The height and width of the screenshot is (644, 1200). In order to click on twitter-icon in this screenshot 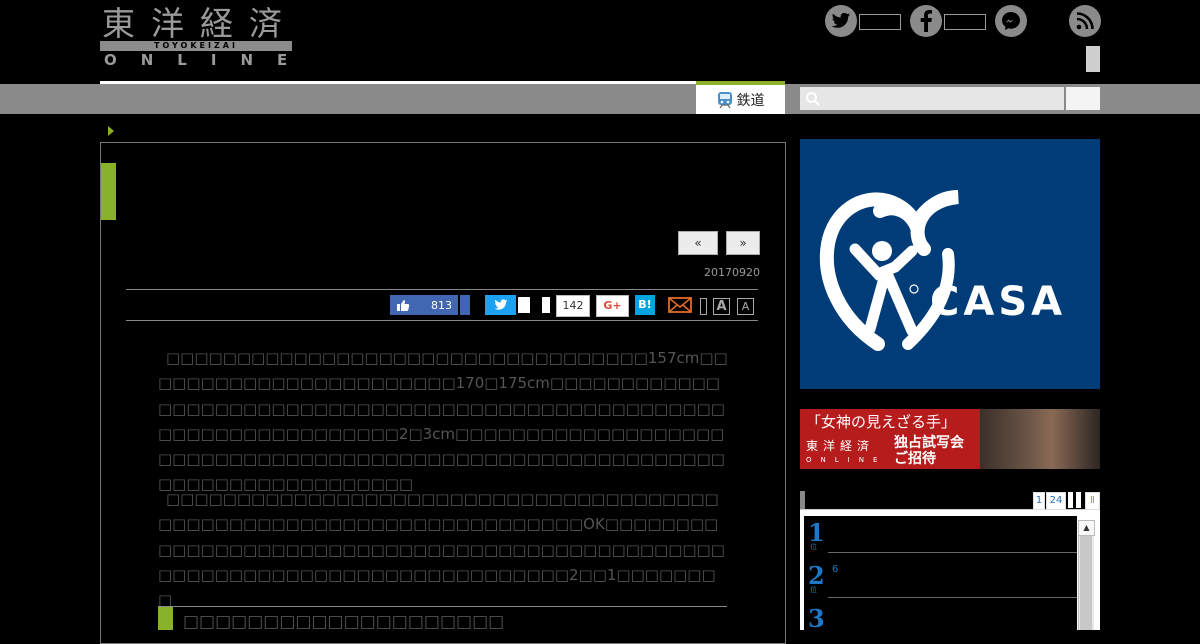, I will do `click(841, 21)`.